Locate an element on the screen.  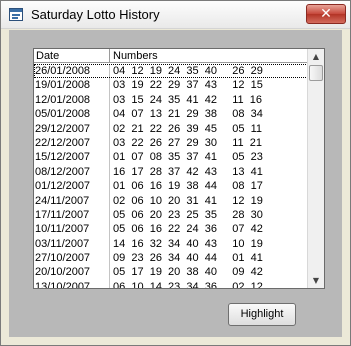
list-item: 12/01/2008 03 15 24 35 41 42 11 16 is located at coordinates (171, 100).